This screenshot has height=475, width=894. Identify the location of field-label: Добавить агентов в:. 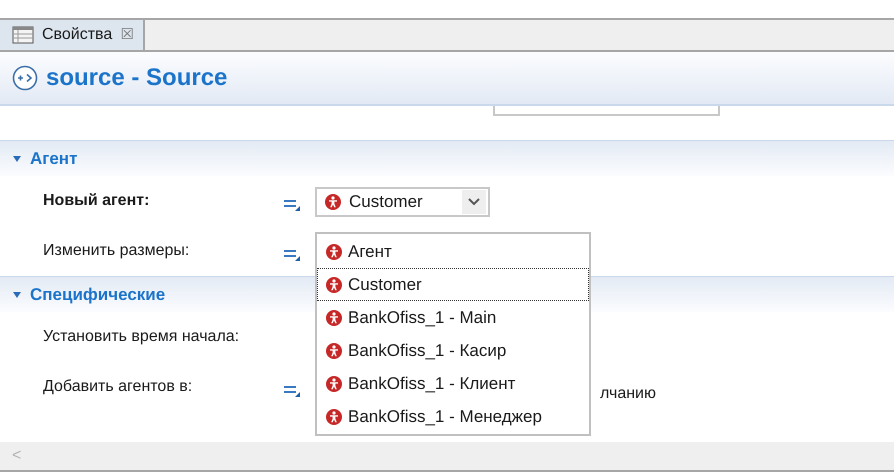
(118, 387).